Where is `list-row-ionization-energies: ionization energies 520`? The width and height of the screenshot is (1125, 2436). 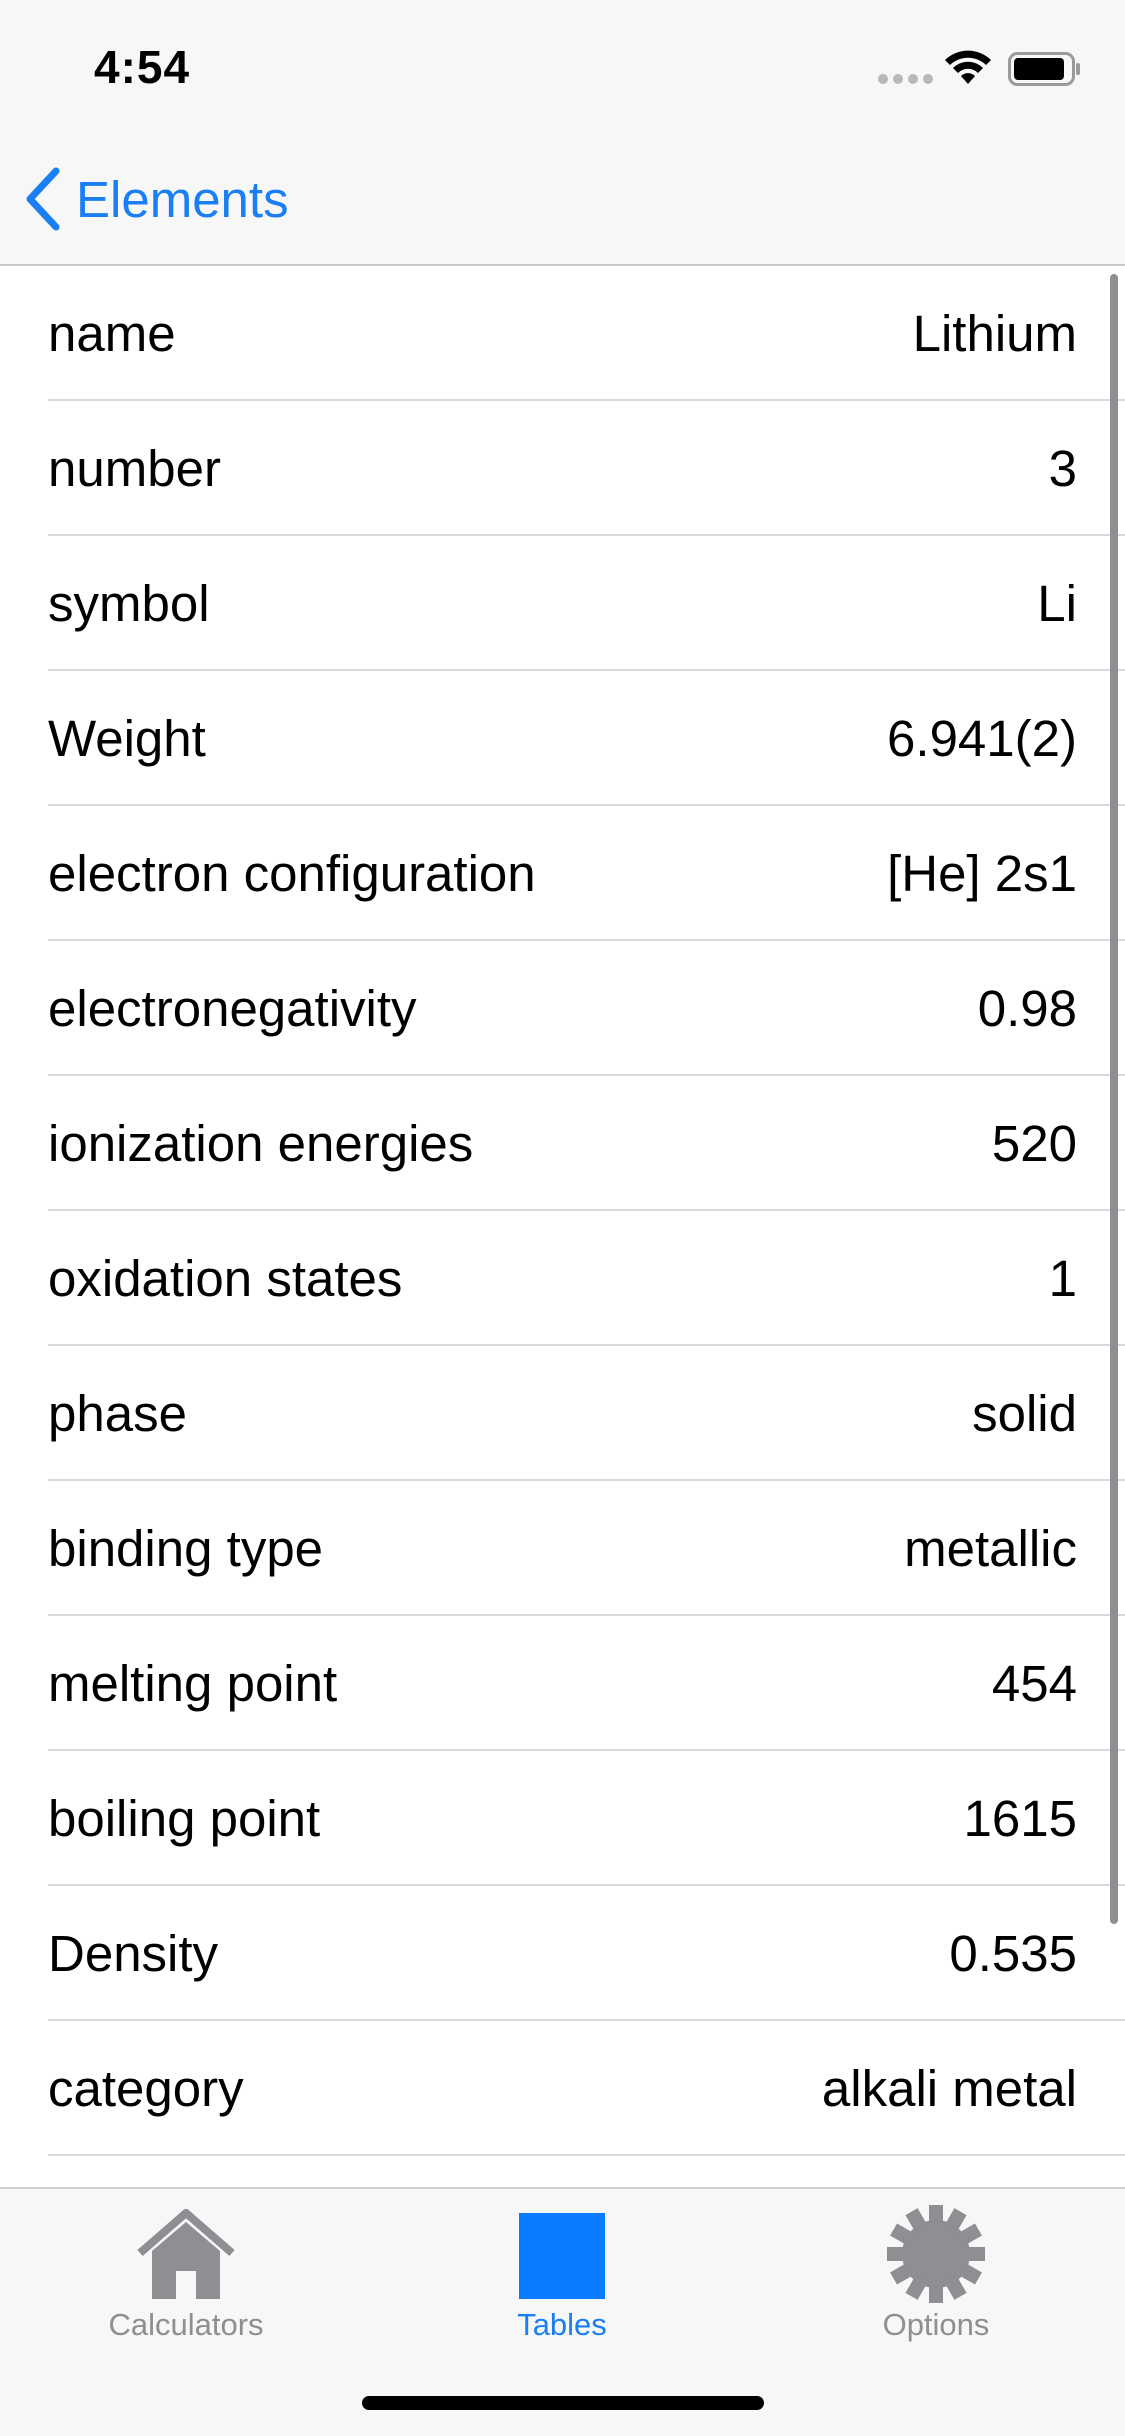
list-row-ionization-energies: ionization energies 520 is located at coordinates (562, 1143).